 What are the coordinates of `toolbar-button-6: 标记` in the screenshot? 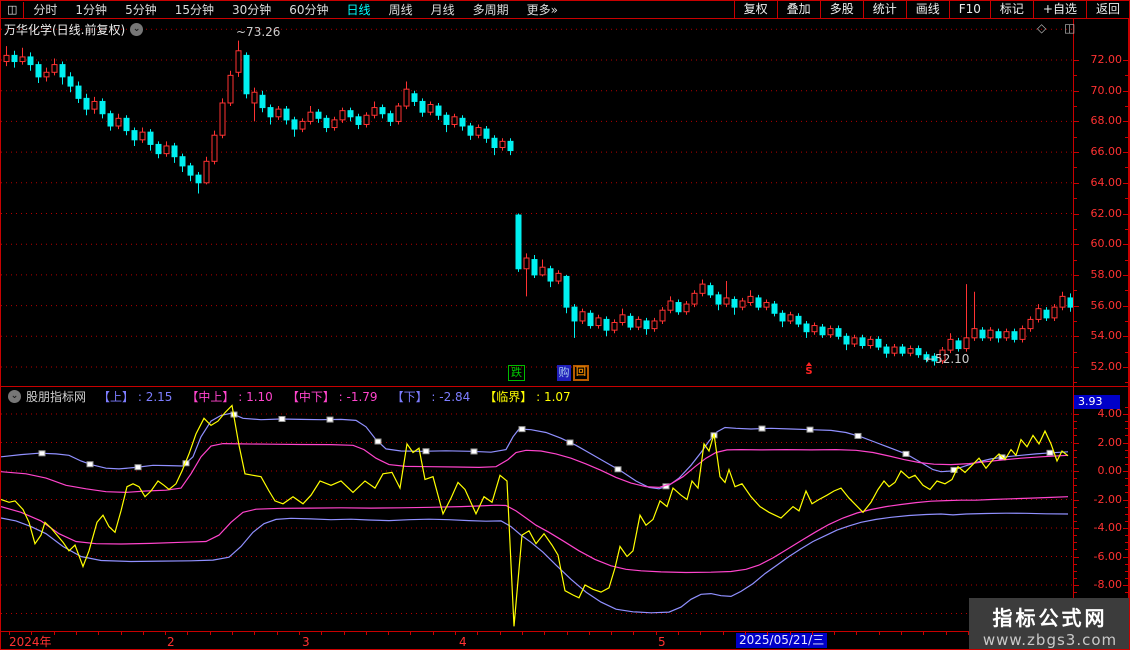 It's located at (1011, 9).